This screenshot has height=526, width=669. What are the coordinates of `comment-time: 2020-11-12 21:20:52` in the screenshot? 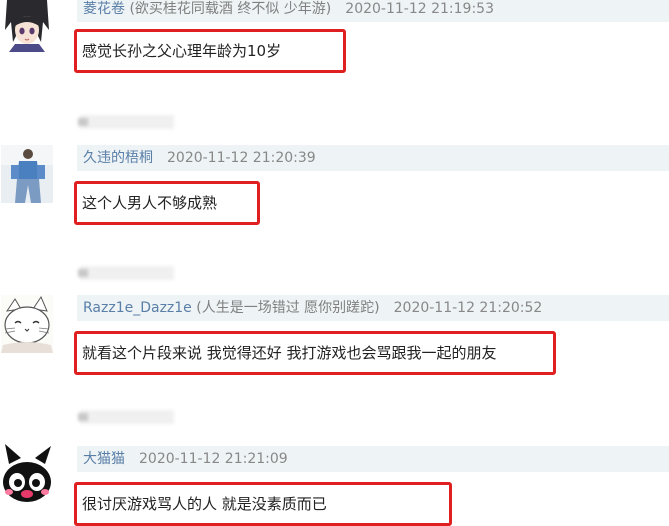 It's located at (468, 308).